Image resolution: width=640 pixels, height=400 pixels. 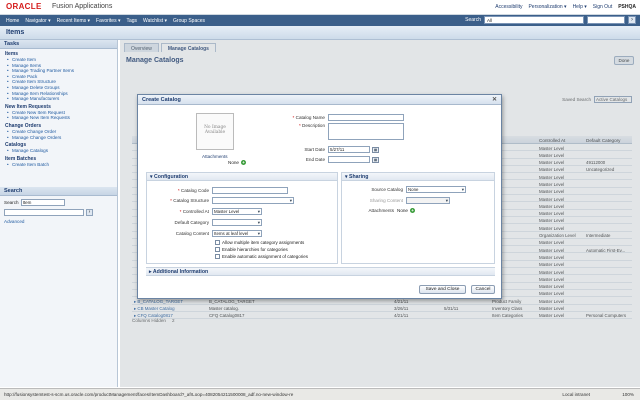 I want to click on sharing-title: Sharing, so click(x=359, y=177).